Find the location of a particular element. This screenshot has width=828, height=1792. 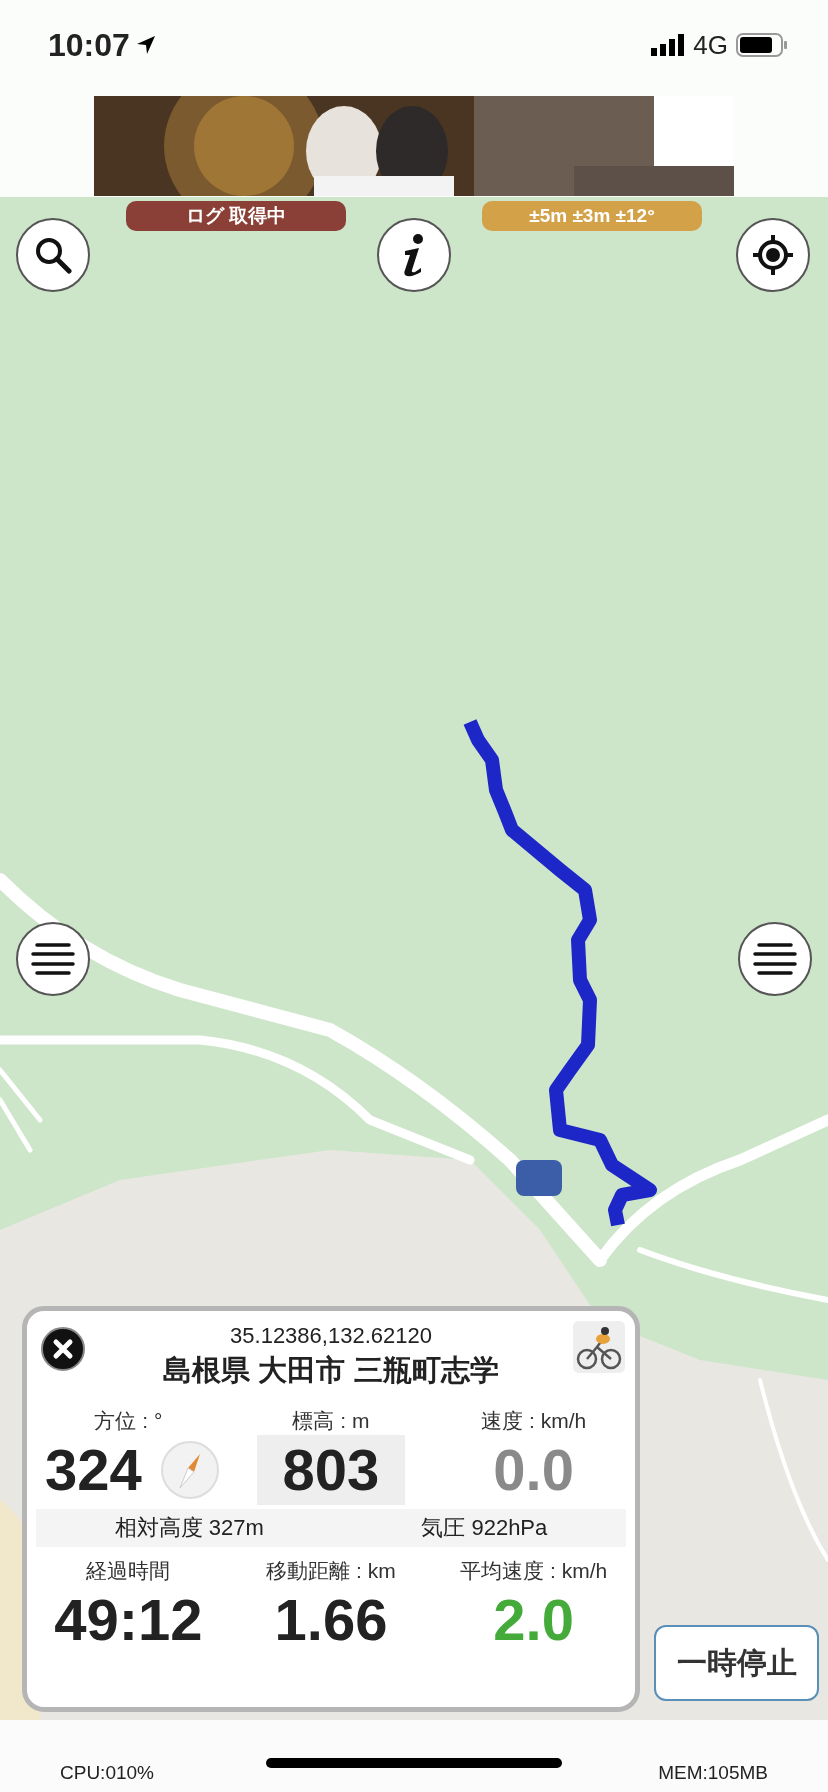

cpu-usage: CPU:010% is located at coordinates (107, 1773).